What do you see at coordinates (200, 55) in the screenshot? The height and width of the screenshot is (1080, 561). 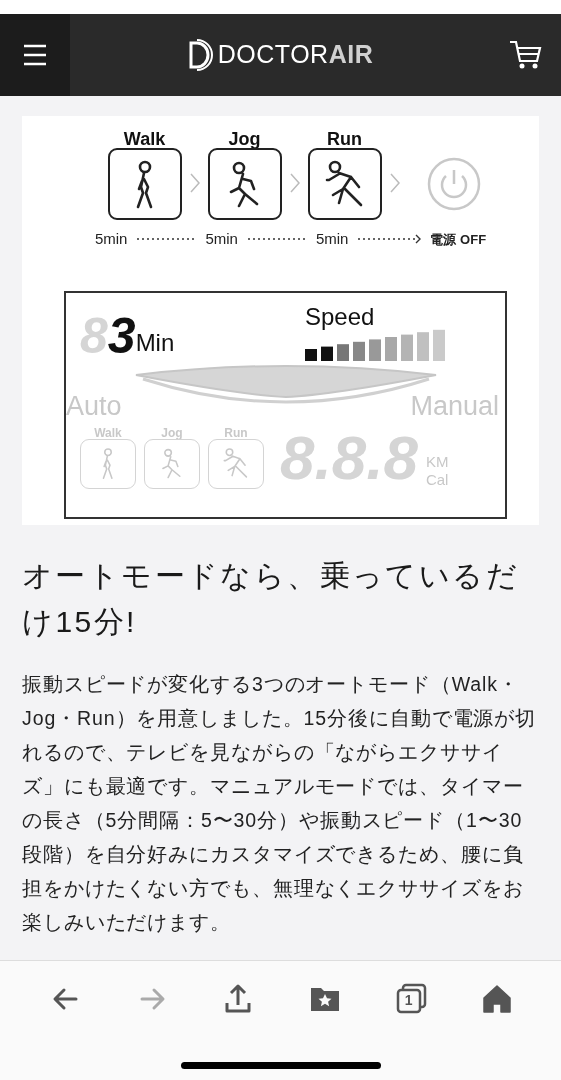 I see `logo-mark-icon` at bounding box center [200, 55].